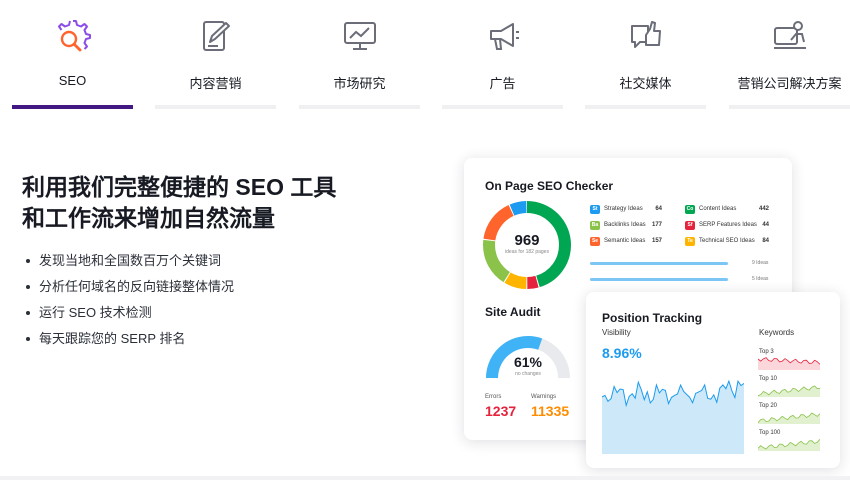 This screenshot has height=480, width=850. I want to click on idea-row-serp-features: Sf SERP Features Ideas 44, so click(728, 226).